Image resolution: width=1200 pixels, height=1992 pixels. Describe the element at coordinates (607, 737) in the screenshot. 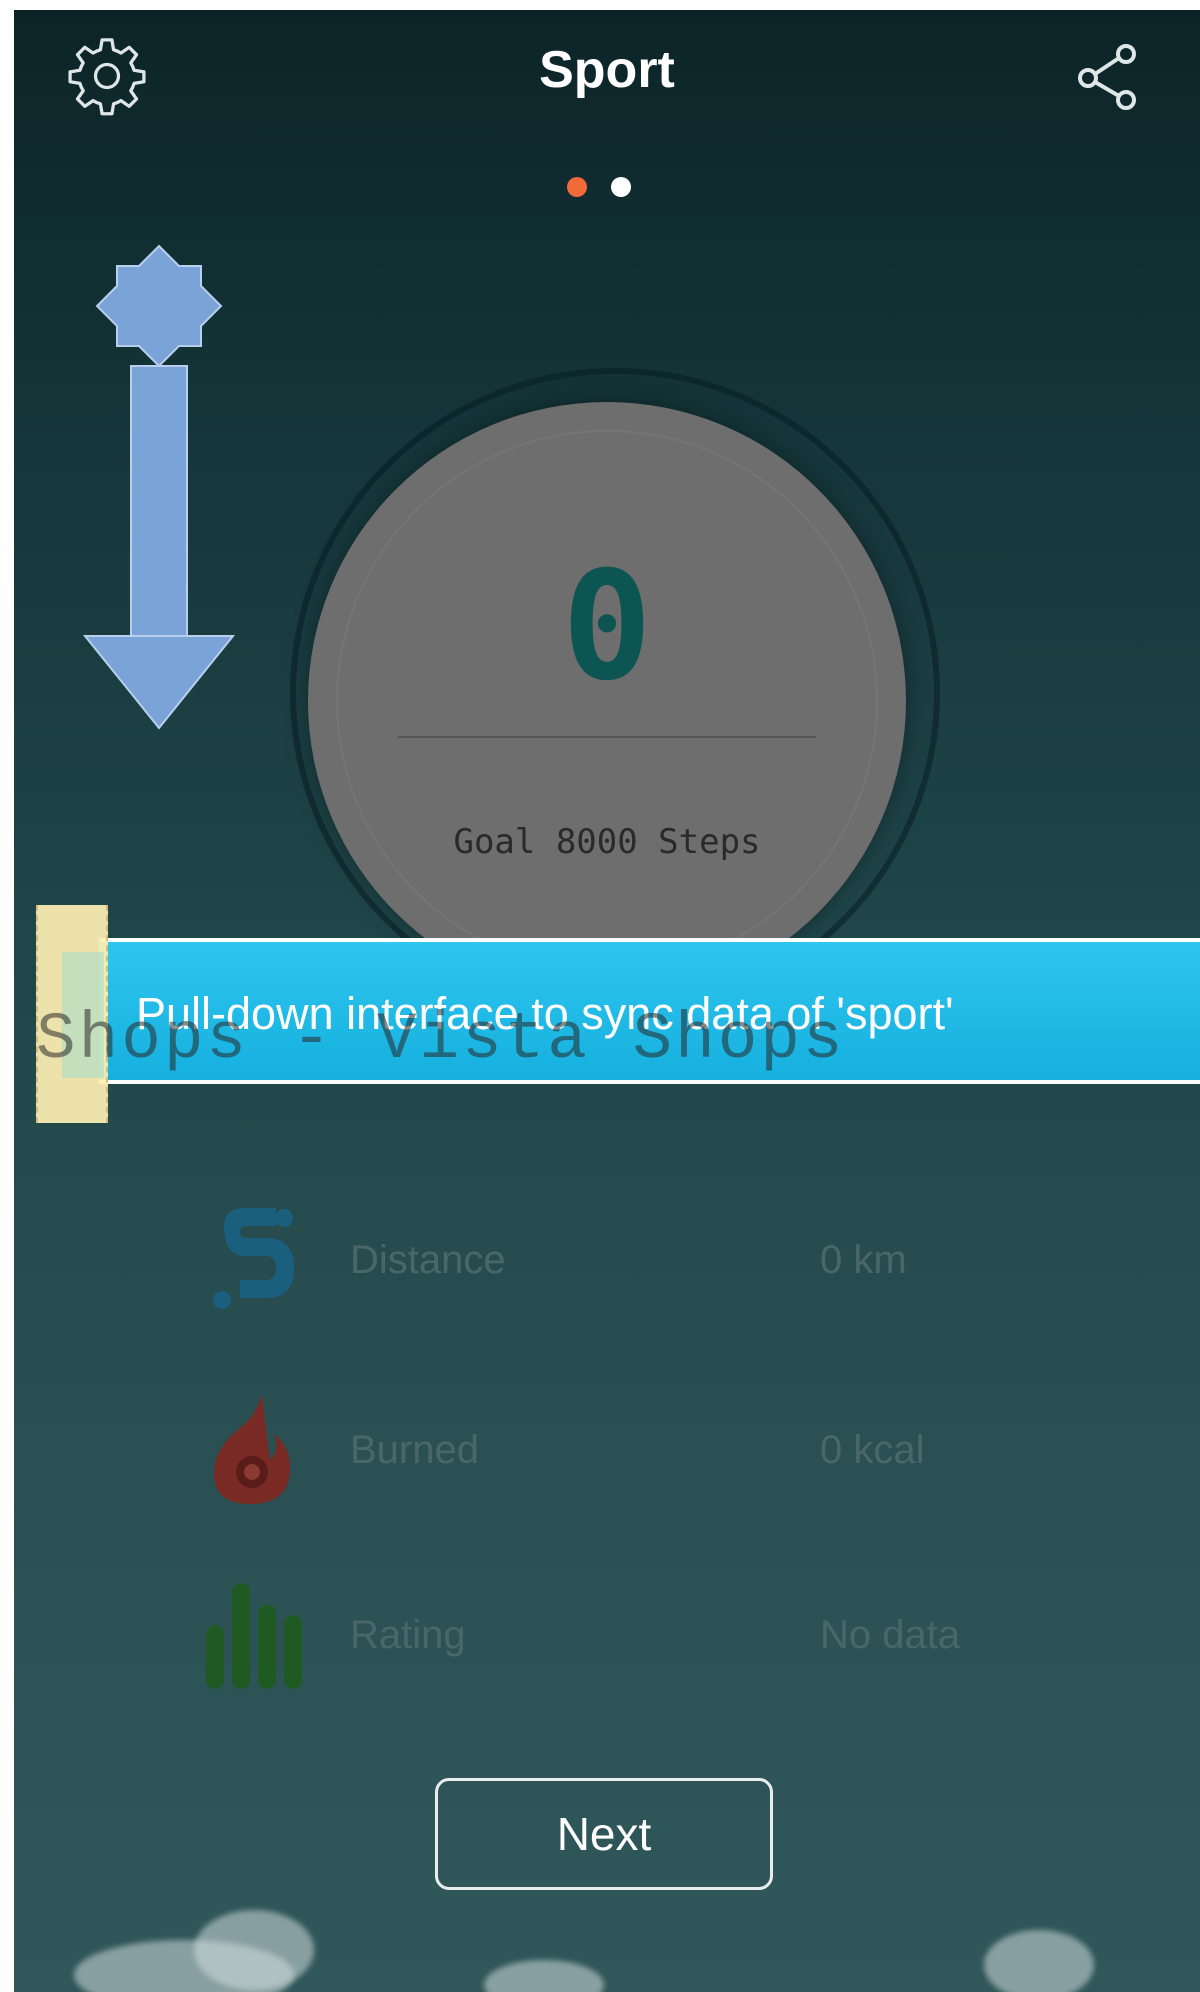

I see `dial-divider` at that location.